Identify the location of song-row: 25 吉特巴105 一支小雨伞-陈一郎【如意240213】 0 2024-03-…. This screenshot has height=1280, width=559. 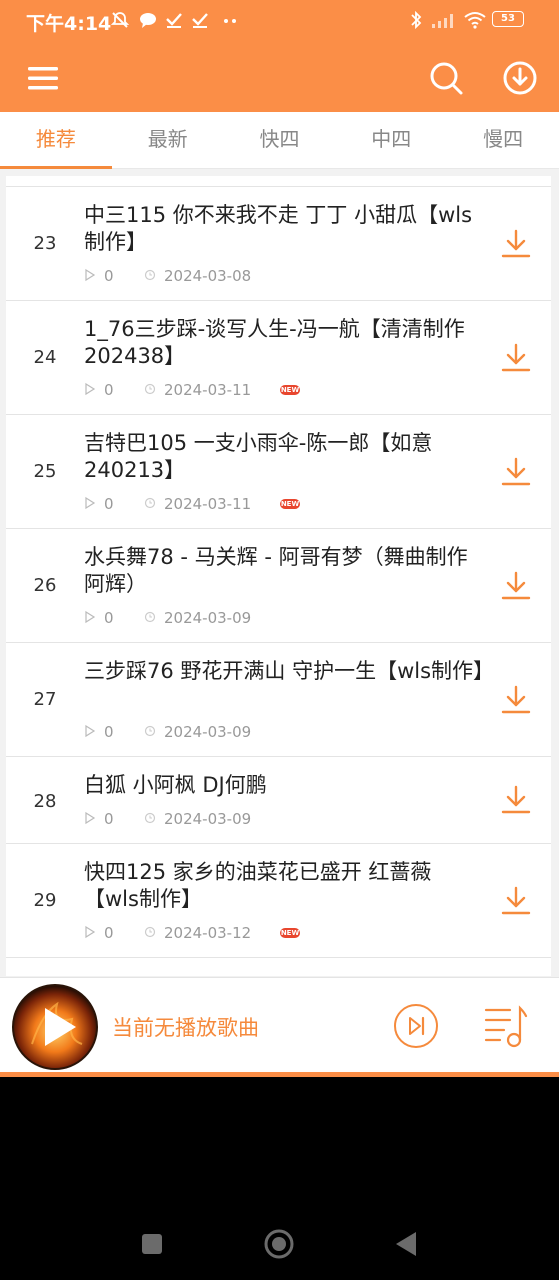
(278, 472).